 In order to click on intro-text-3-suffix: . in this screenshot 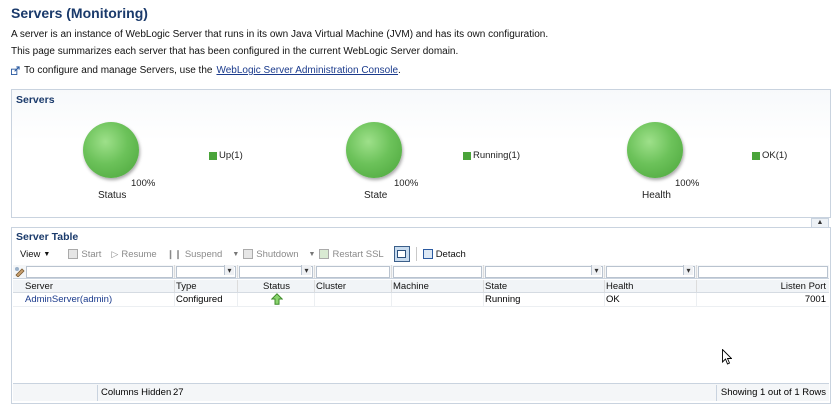, I will do `click(399, 70)`.